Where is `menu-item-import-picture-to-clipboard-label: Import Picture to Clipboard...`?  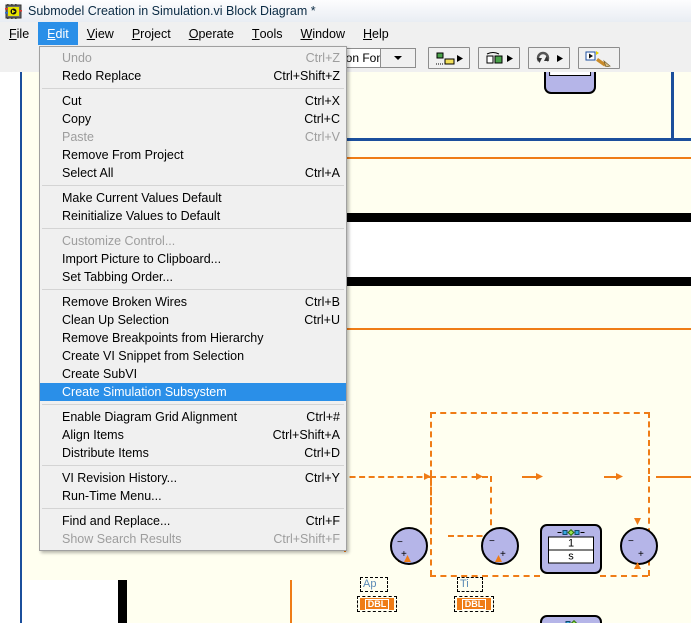
menu-item-import-picture-to-clipboard-label: Import Picture to Clipboard... is located at coordinates (142, 259).